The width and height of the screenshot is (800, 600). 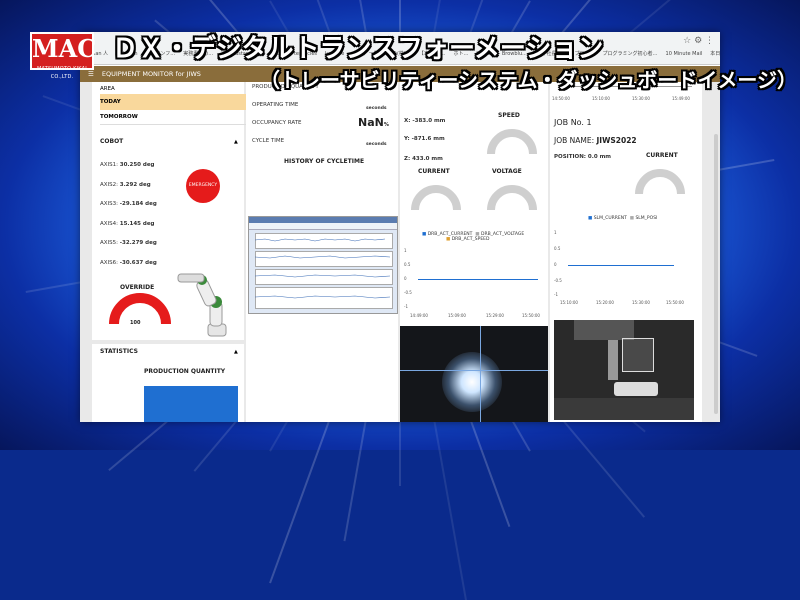 What do you see at coordinates (436, 198) in the screenshot?
I see `current-gauge` at bounding box center [436, 198].